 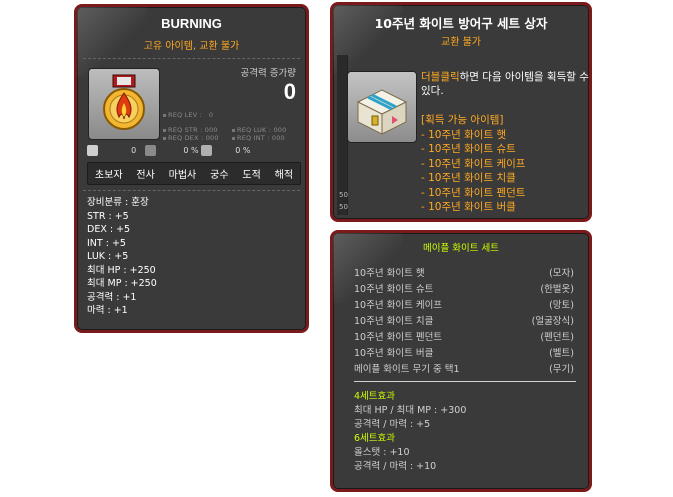 What do you see at coordinates (461, 23) in the screenshot?
I see `box-title: 10주년 화이트 방어구 세트 상자` at bounding box center [461, 23].